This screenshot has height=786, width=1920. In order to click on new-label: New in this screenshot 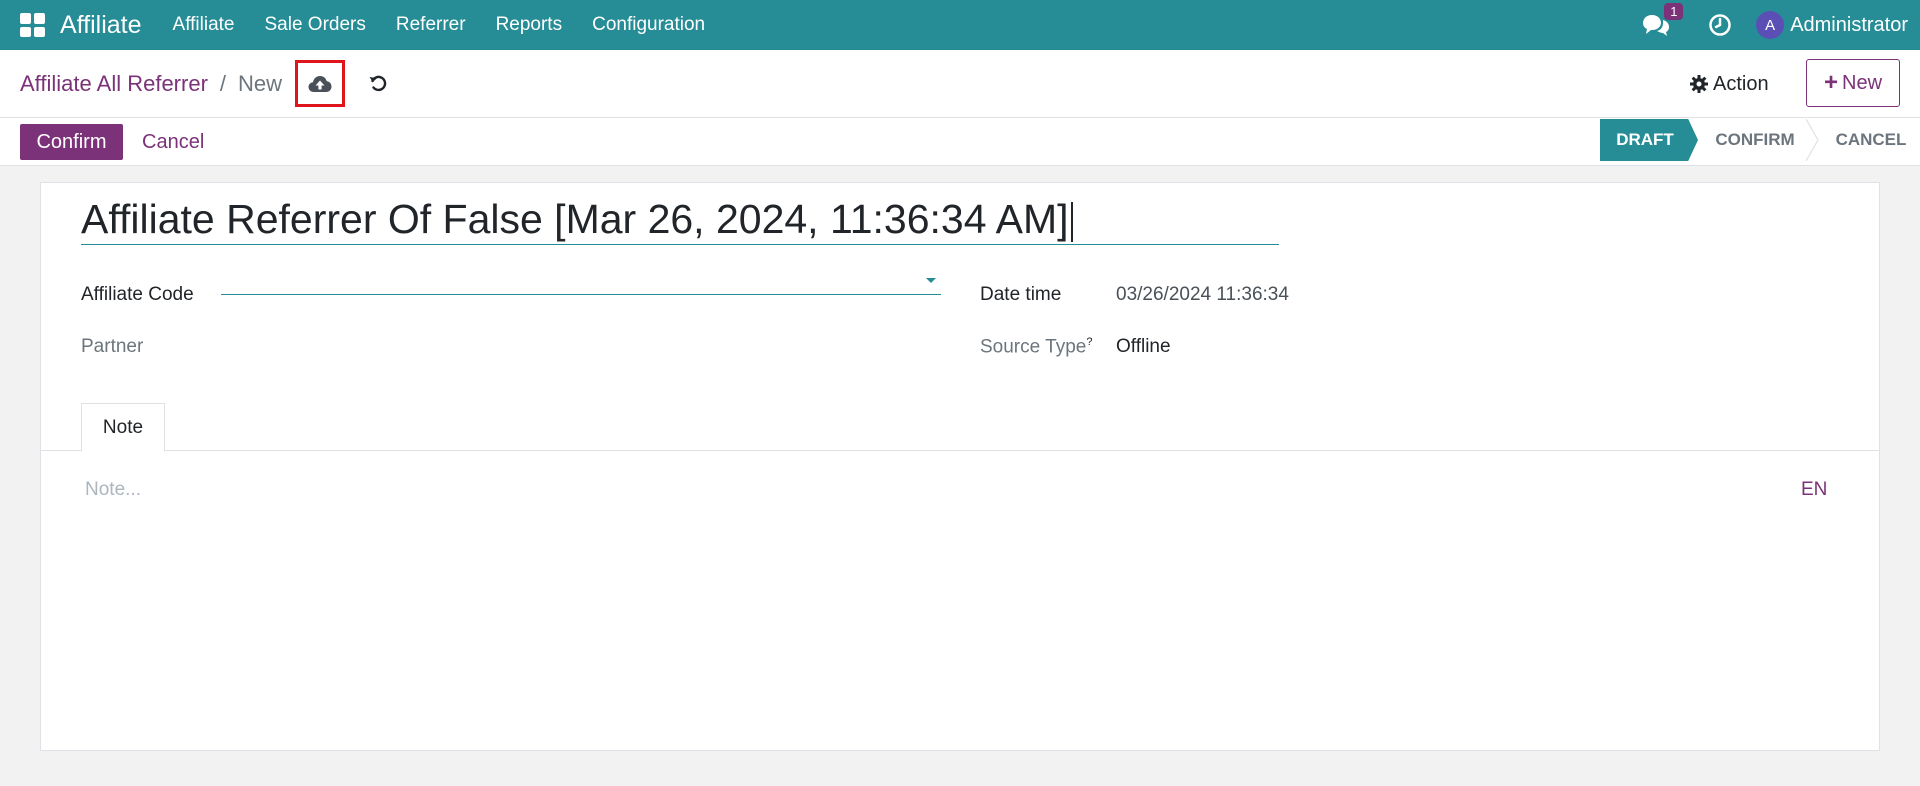, I will do `click(1862, 82)`.